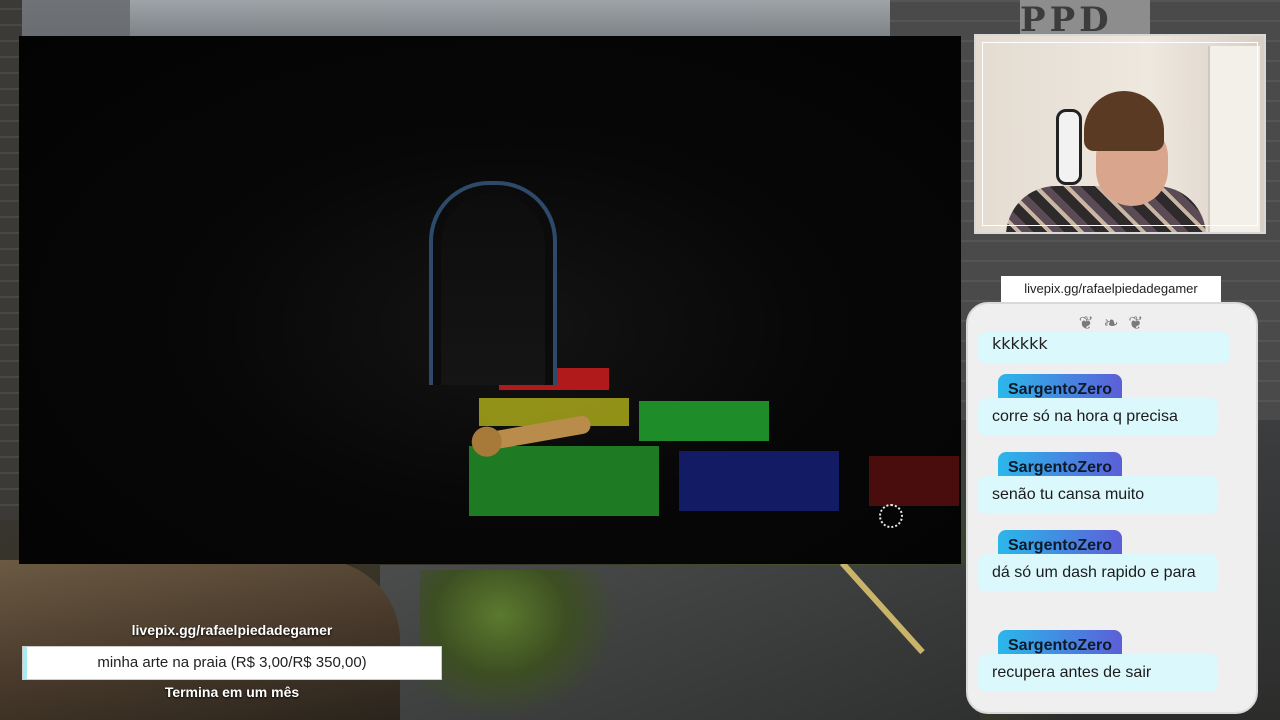 The width and height of the screenshot is (1280, 720). What do you see at coordinates (1098, 495) in the screenshot?
I see `chat-message-text: senão tu cansa muito` at bounding box center [1098, 495].